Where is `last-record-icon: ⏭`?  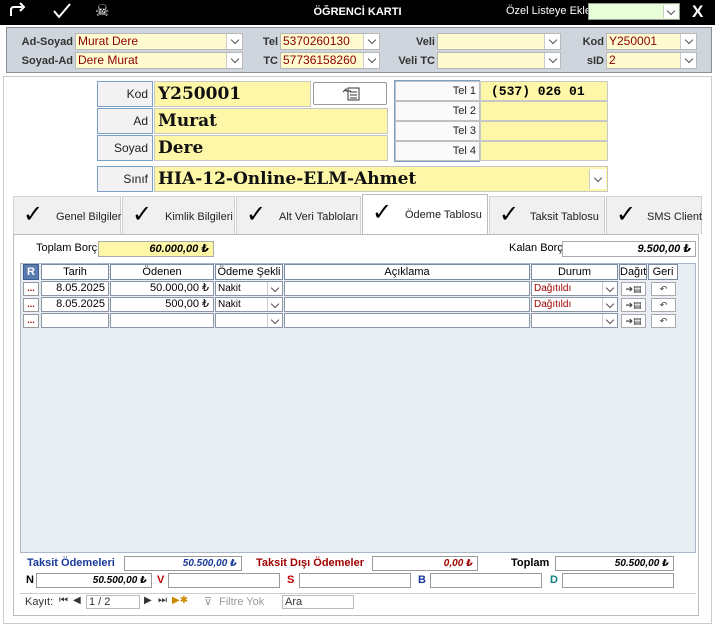
last-record-icon: ⏭ is located at coordinates (162, 600).